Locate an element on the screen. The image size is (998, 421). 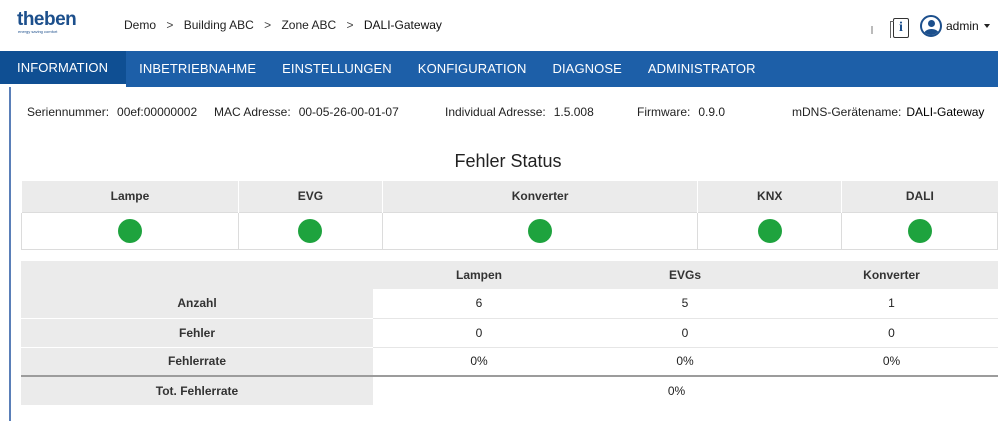
table-row: Fehler 0 0 0 is located at coordinates (509, 333).